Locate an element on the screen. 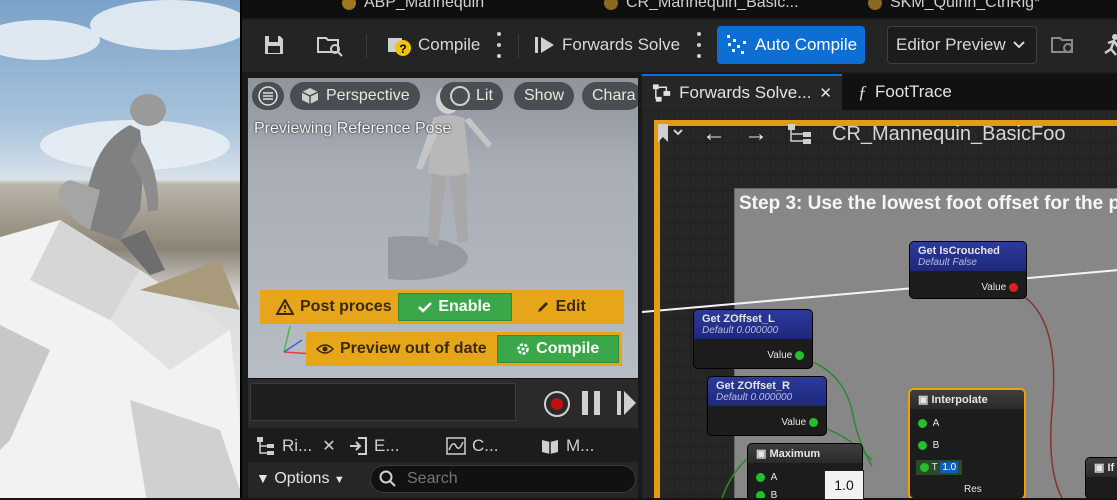  node-if: ▣ If is located at coordinates (1101, 478).